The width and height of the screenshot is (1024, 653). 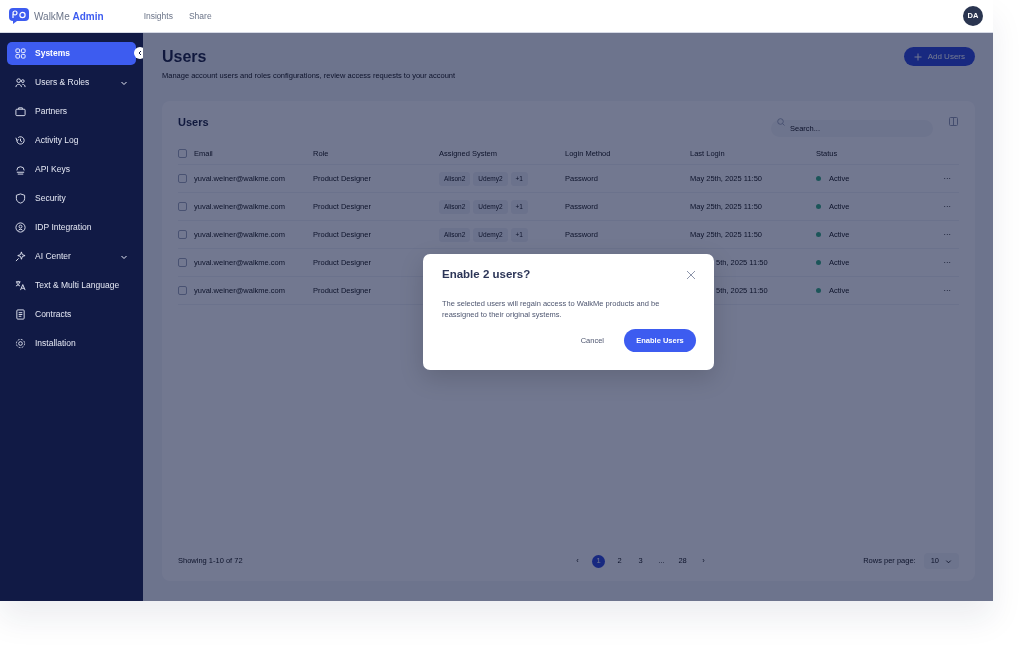 What do you see at coordinates (486, 275) in the screenshot?
I see `dialog-title: Enable 2 users?` at bounding box center [486, 275].